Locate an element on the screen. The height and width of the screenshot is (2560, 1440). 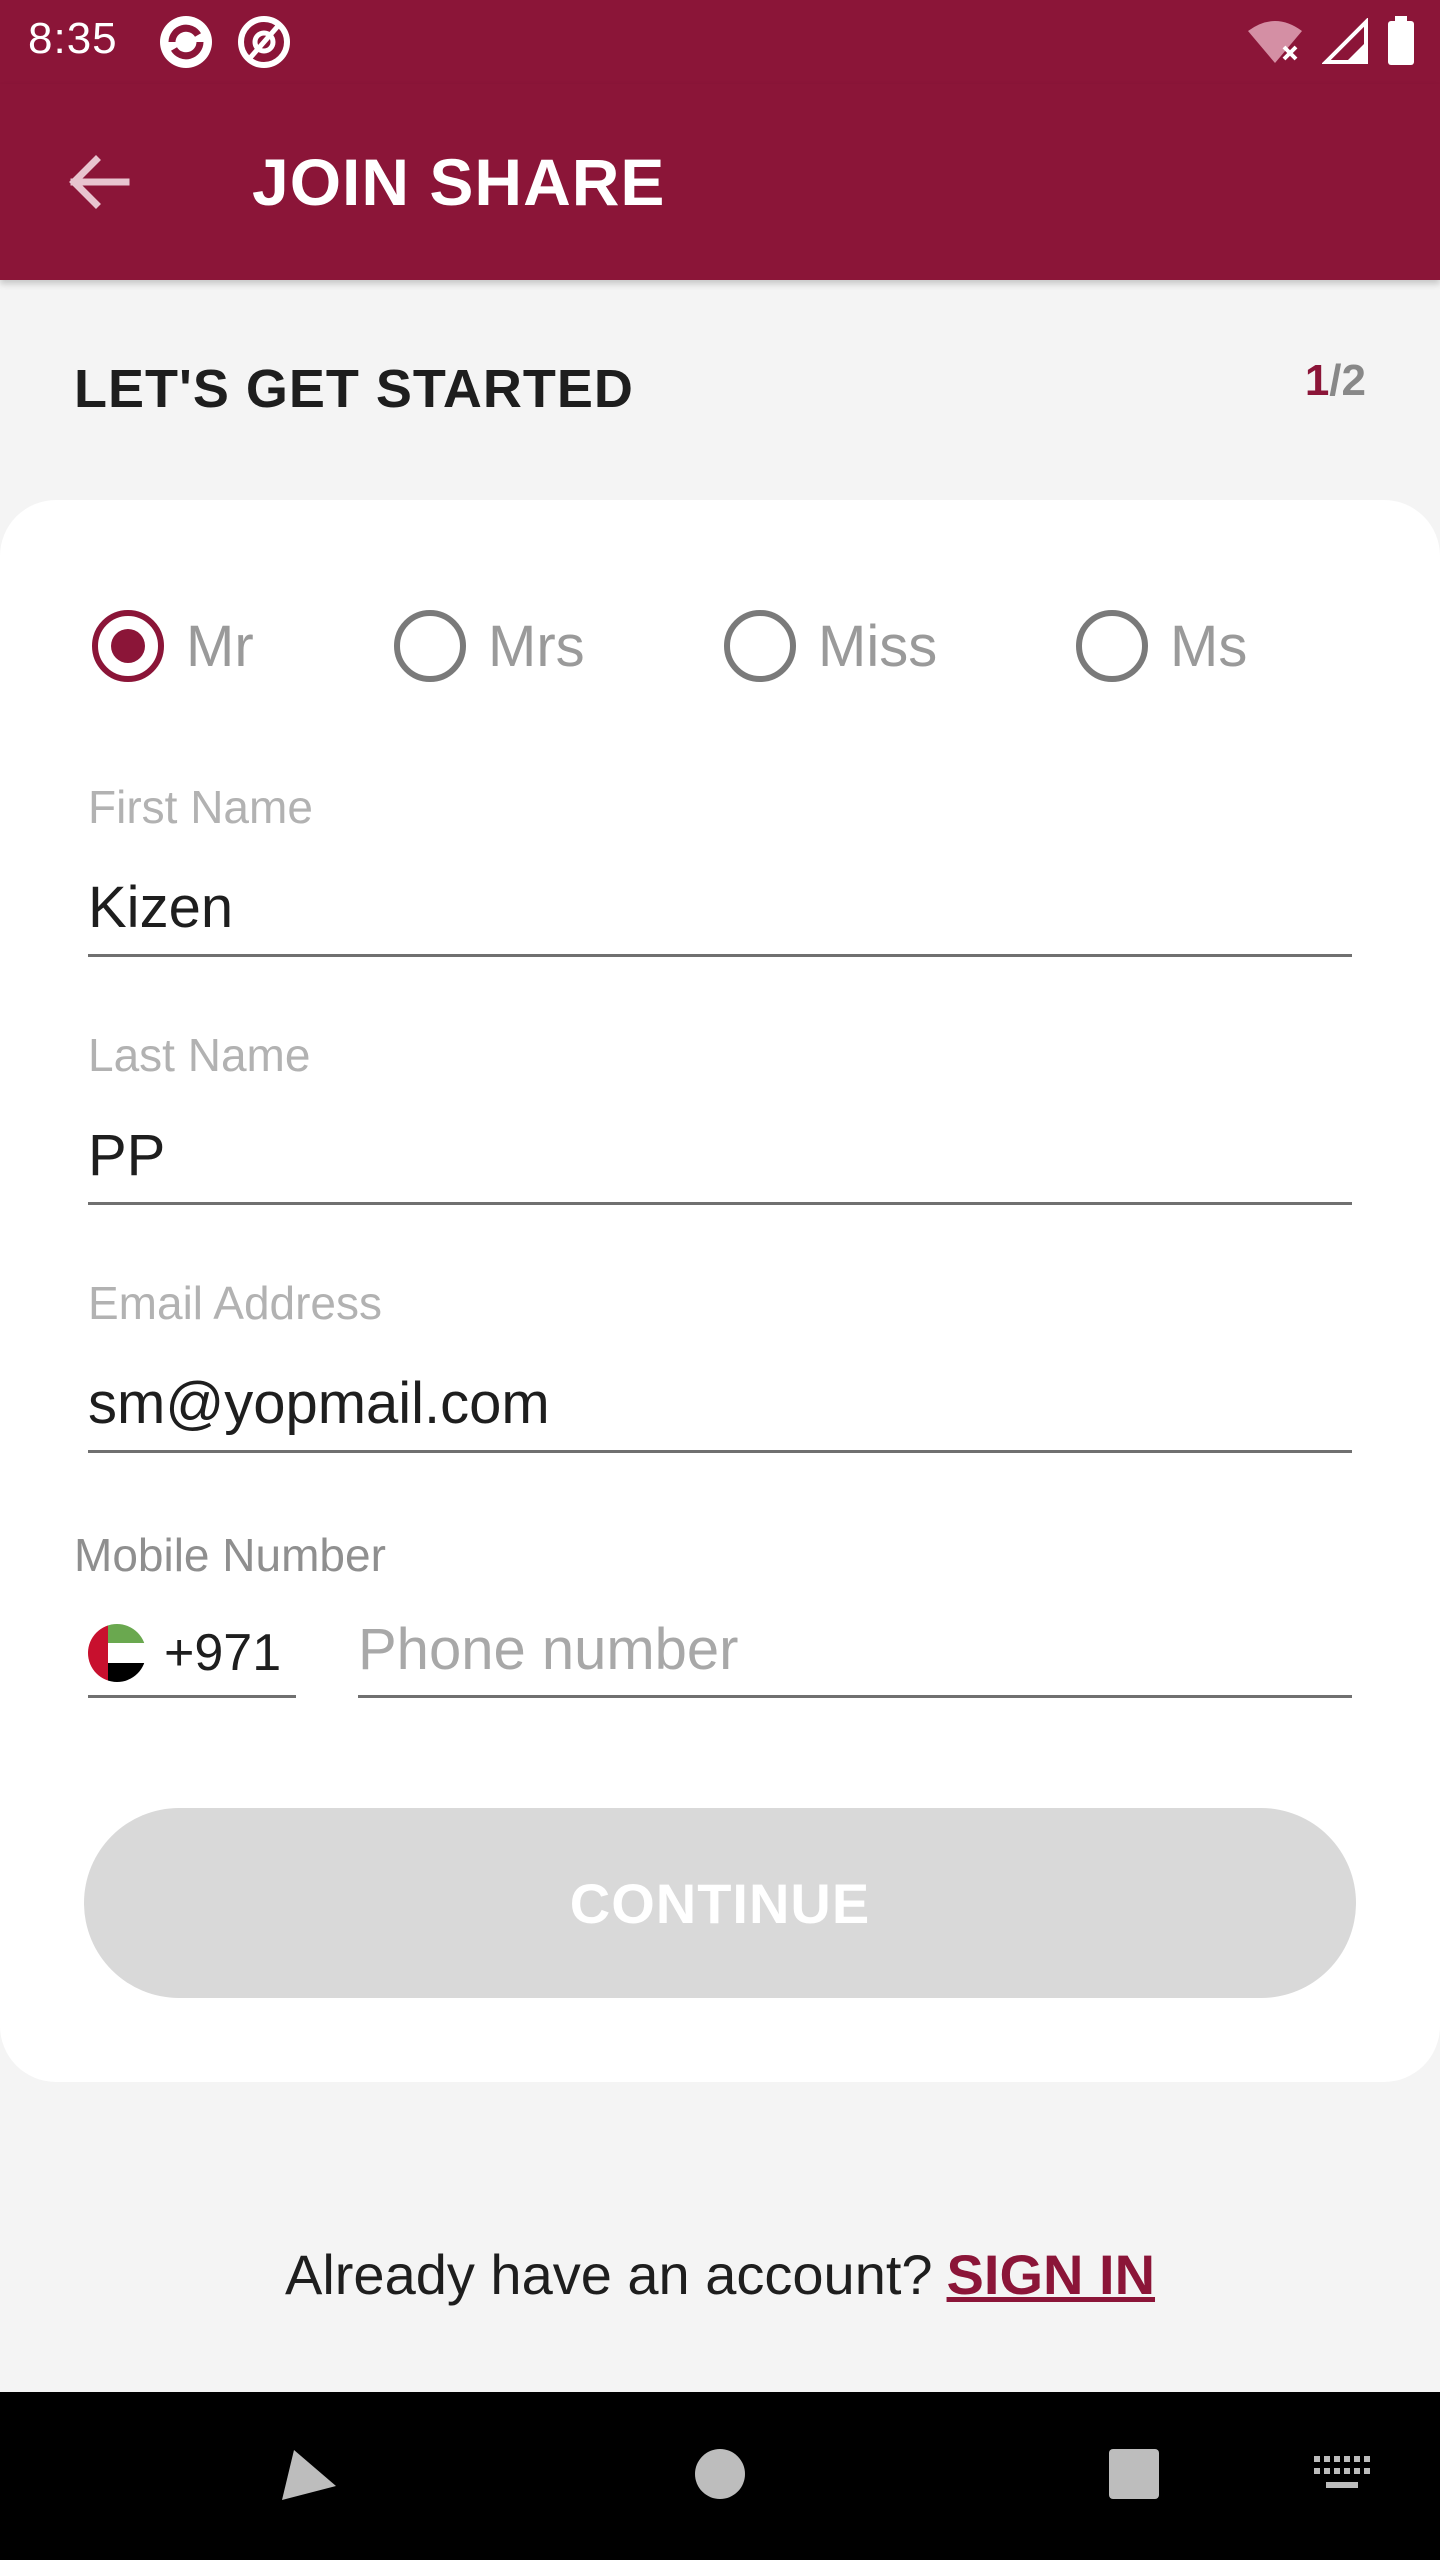
keyboard-icon is located at coordinates (1342, 2476).